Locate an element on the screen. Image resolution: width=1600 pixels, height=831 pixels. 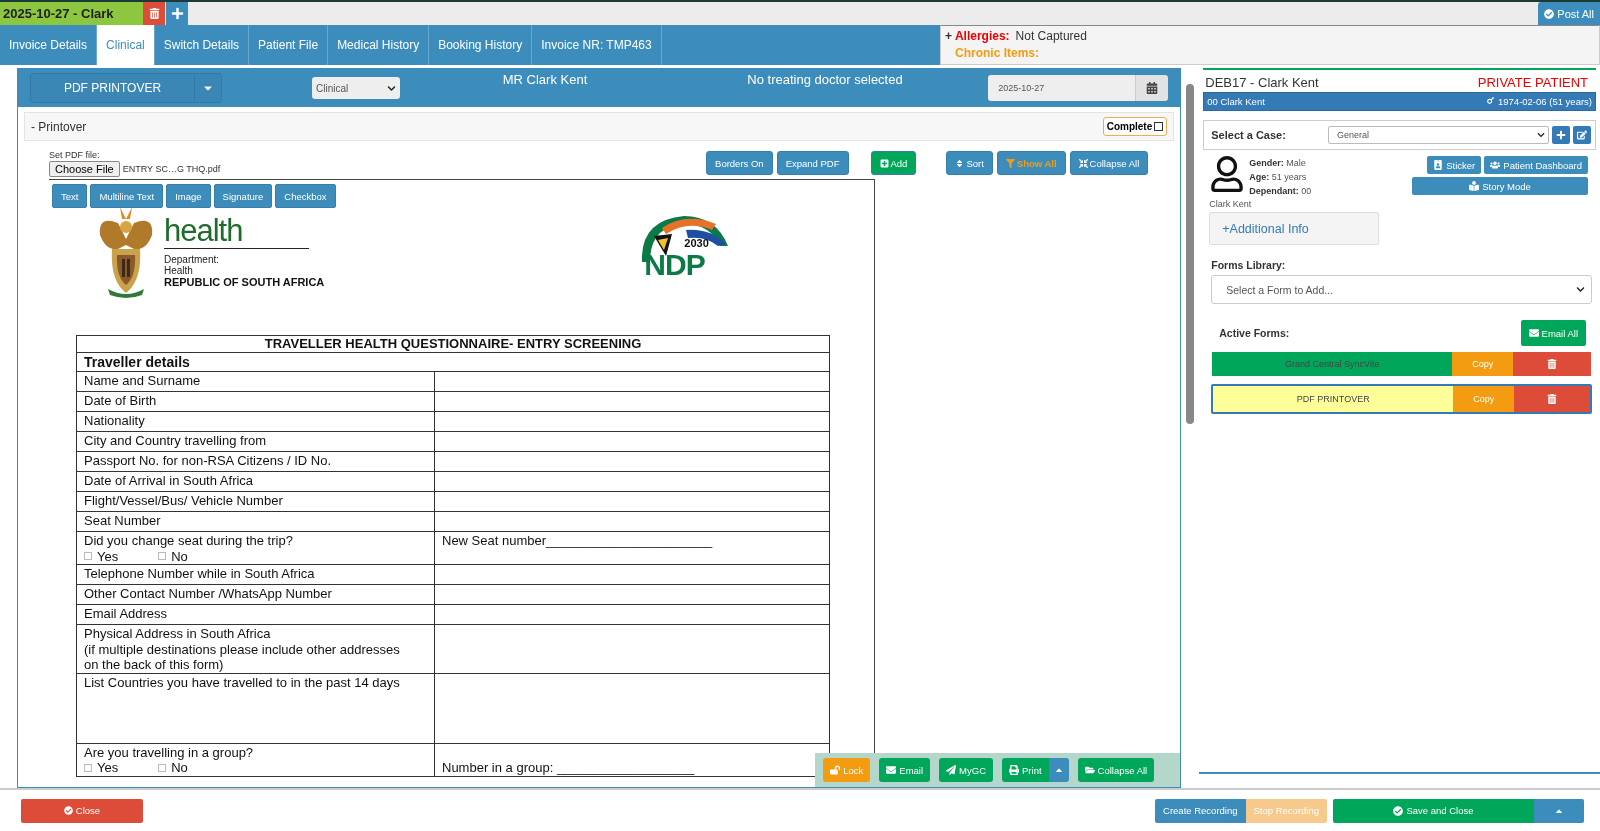
add-case-button is located at coordinates (1561, 135).